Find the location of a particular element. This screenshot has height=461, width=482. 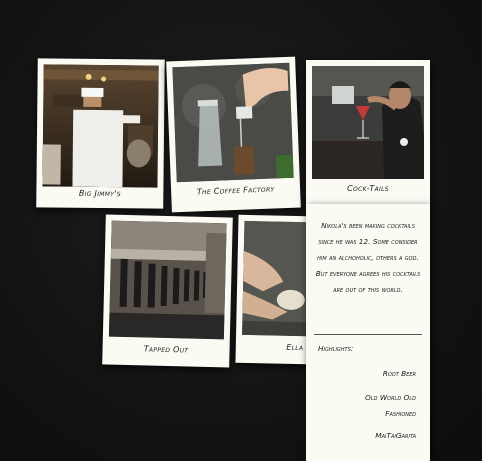

highlight-item: Old World Old Fashioned is located at coordinates (390, 405).